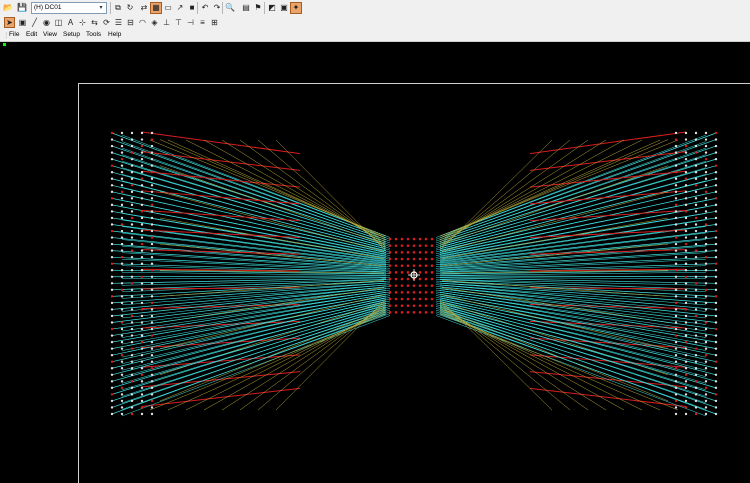 This screenshot has height=483, width=750. I want to click on props-icon: ⊞, so click(214, 22).